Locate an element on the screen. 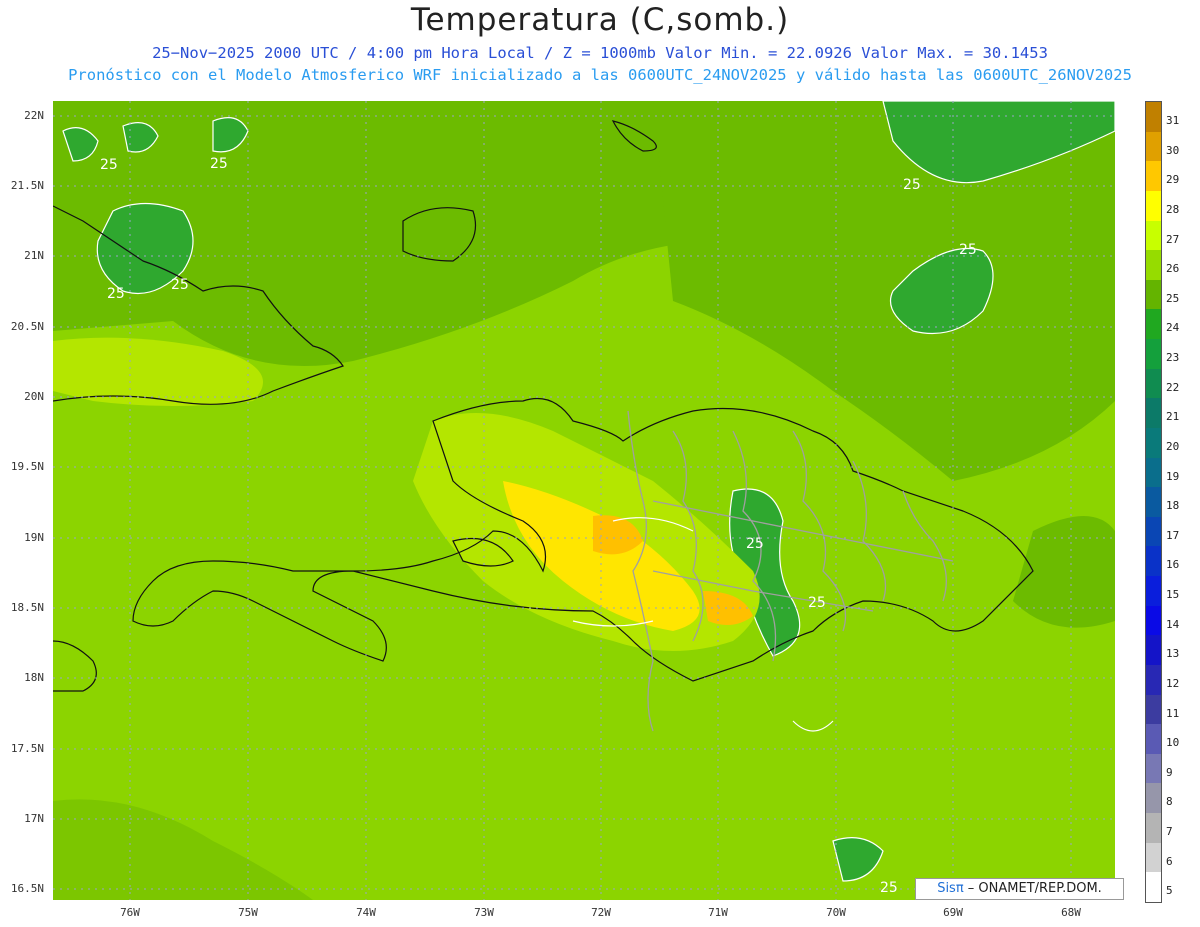  lon-label: 69W is located at coordinates (953, 912).